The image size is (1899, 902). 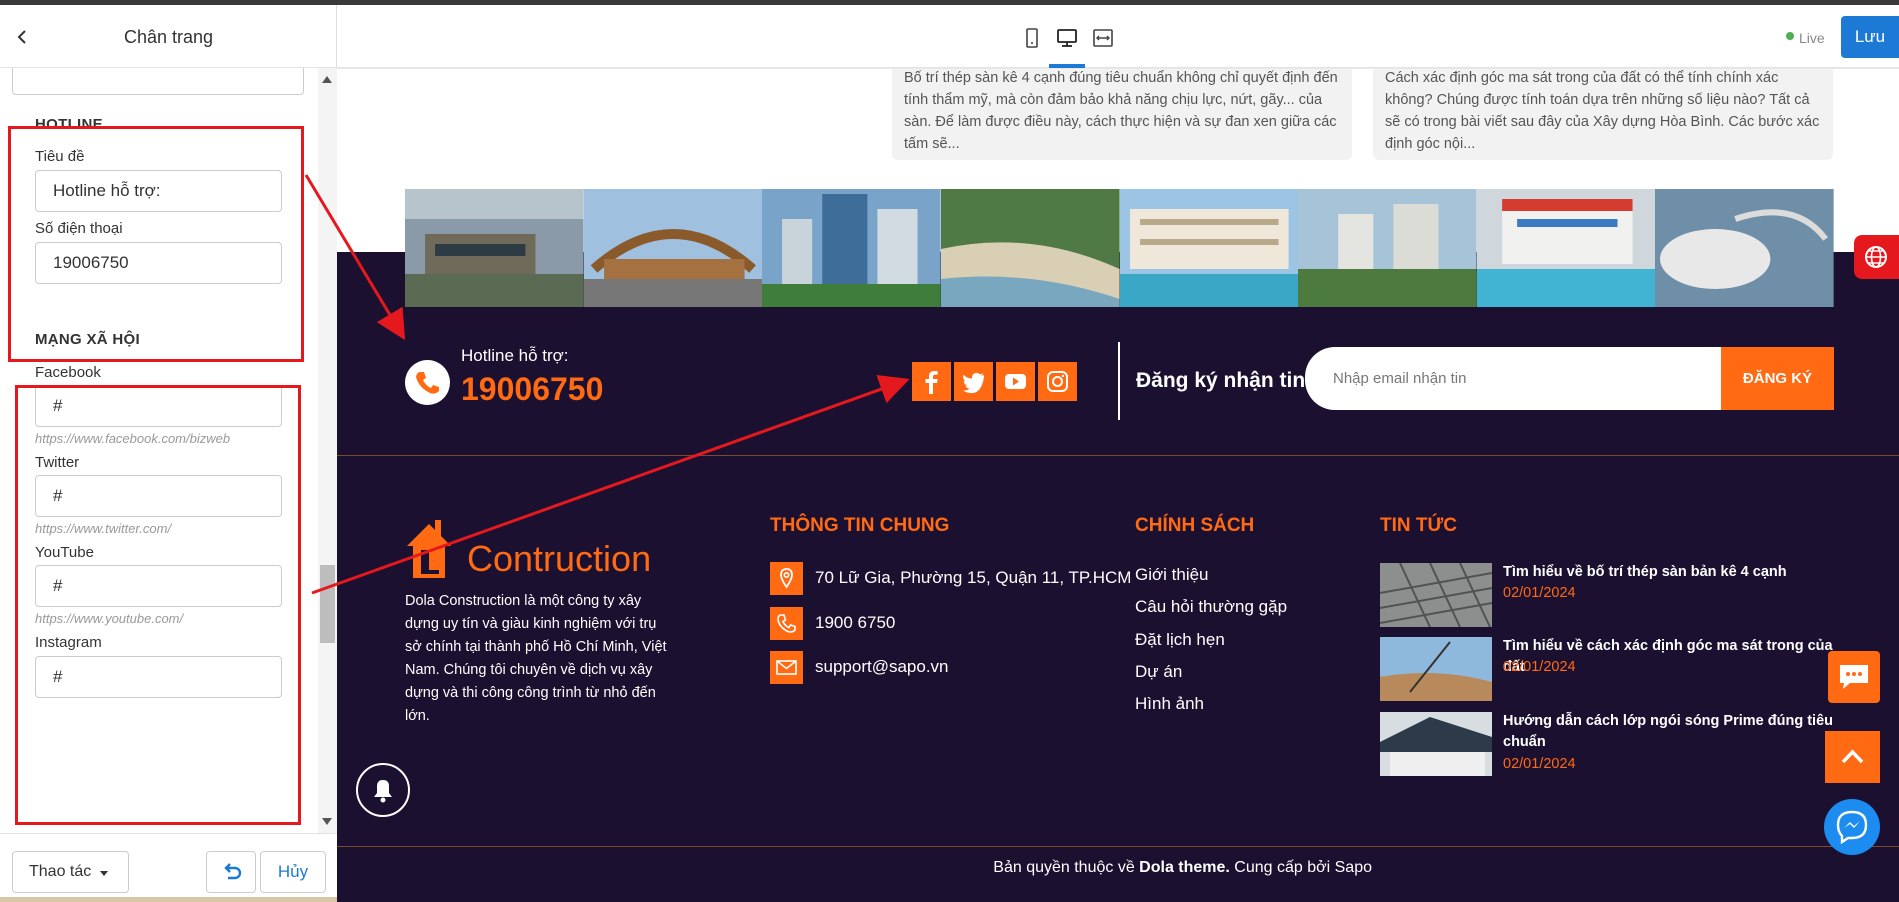 I want to click on fullwidth-icon, so click(x=1103, y=38).